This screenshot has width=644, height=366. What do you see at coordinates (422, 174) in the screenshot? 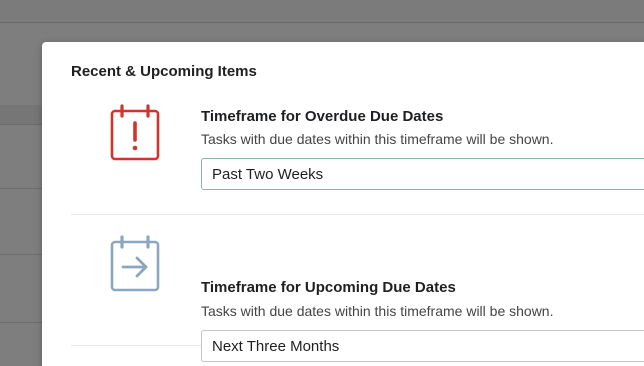
I see `overdue-timeframe-select: Past Two Weeks` at bounding box center [422, 174].